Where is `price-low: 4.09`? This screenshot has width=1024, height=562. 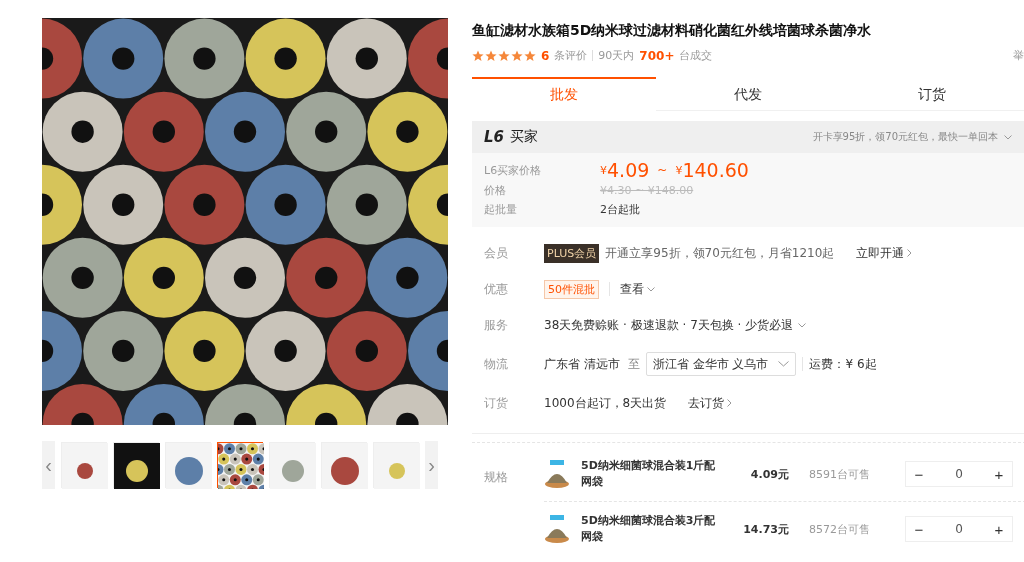
price-low: 4.09 is located at coordinates (628, 170).